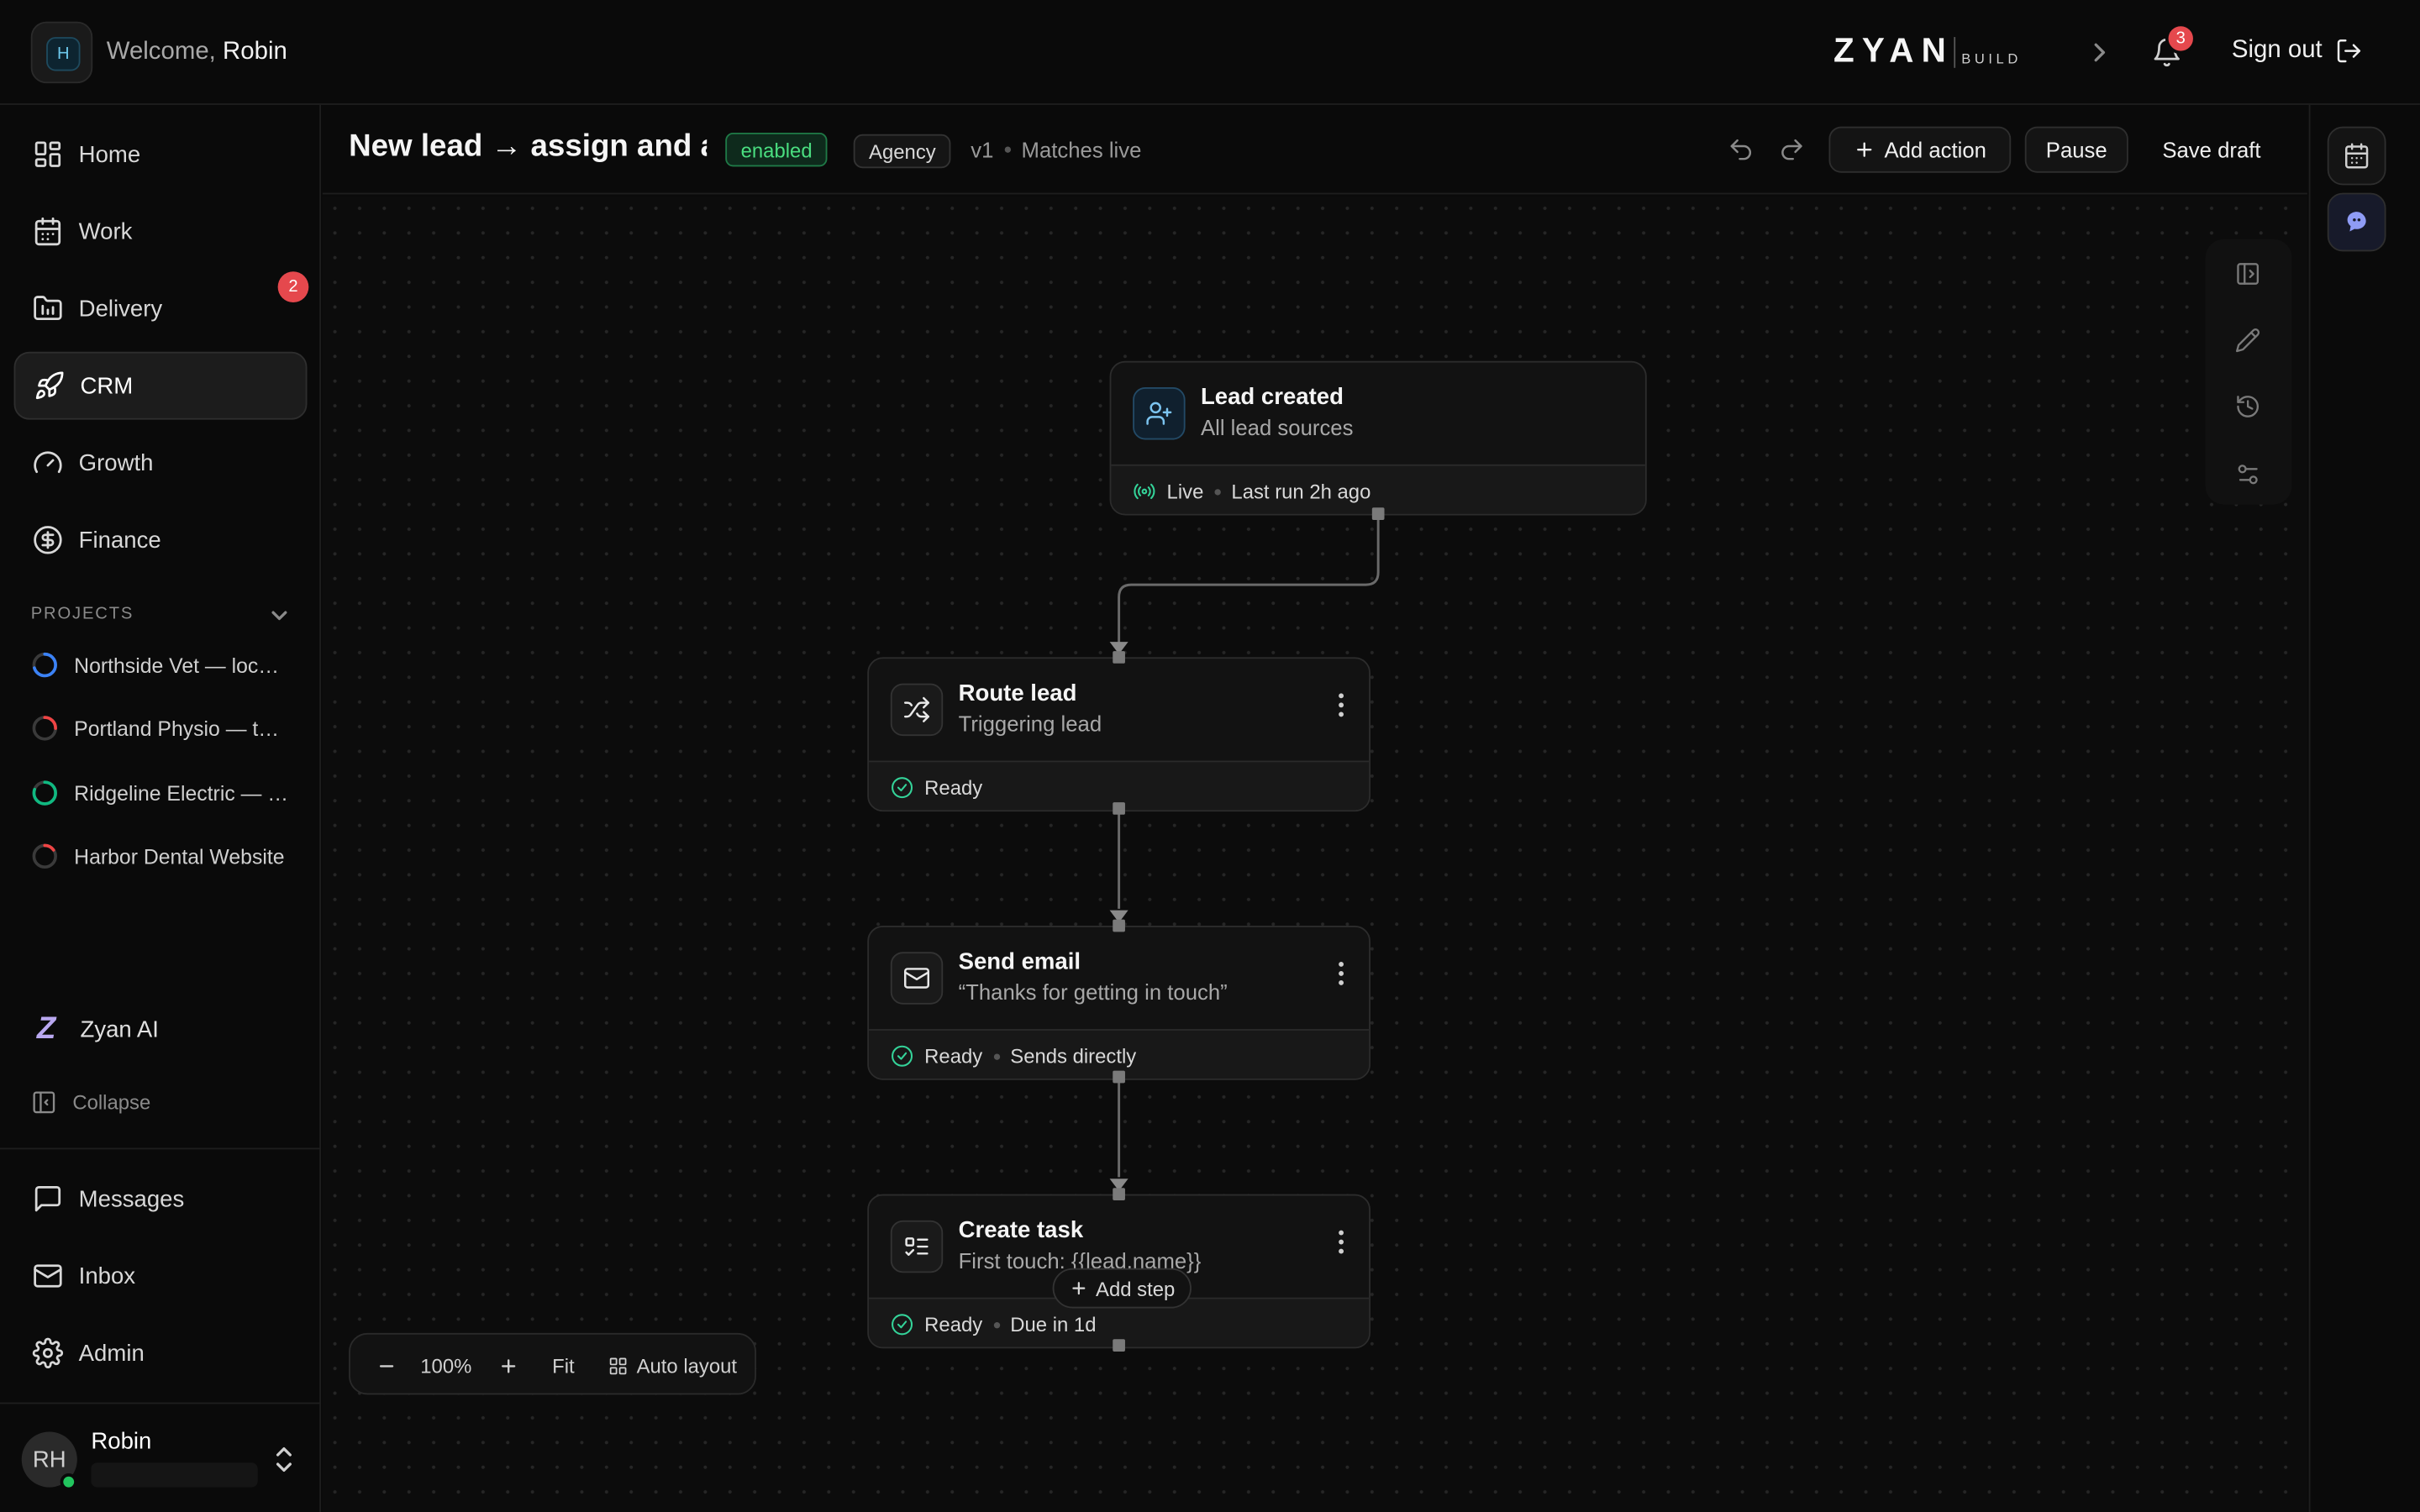 This screenshot has width=2420, height=1512. Describe the element at coordinates (1277, 427) in the screenshot. I see `node-subtitle: All lead sources` at that location.